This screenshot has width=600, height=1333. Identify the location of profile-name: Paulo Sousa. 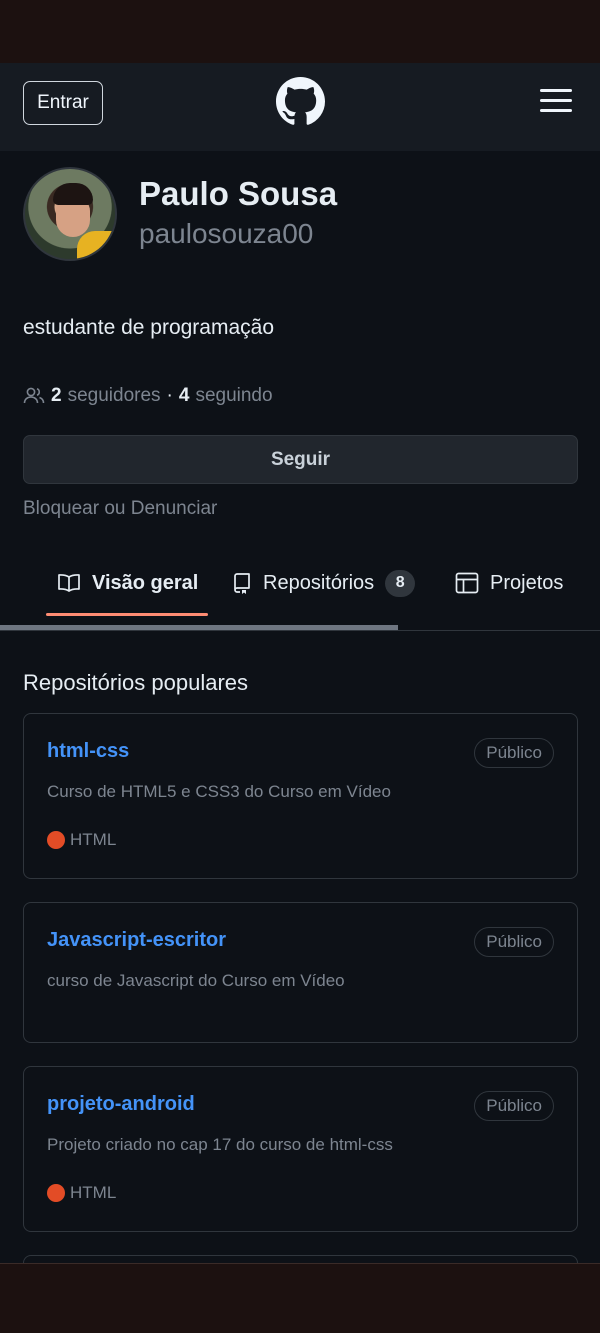
(238, 193).